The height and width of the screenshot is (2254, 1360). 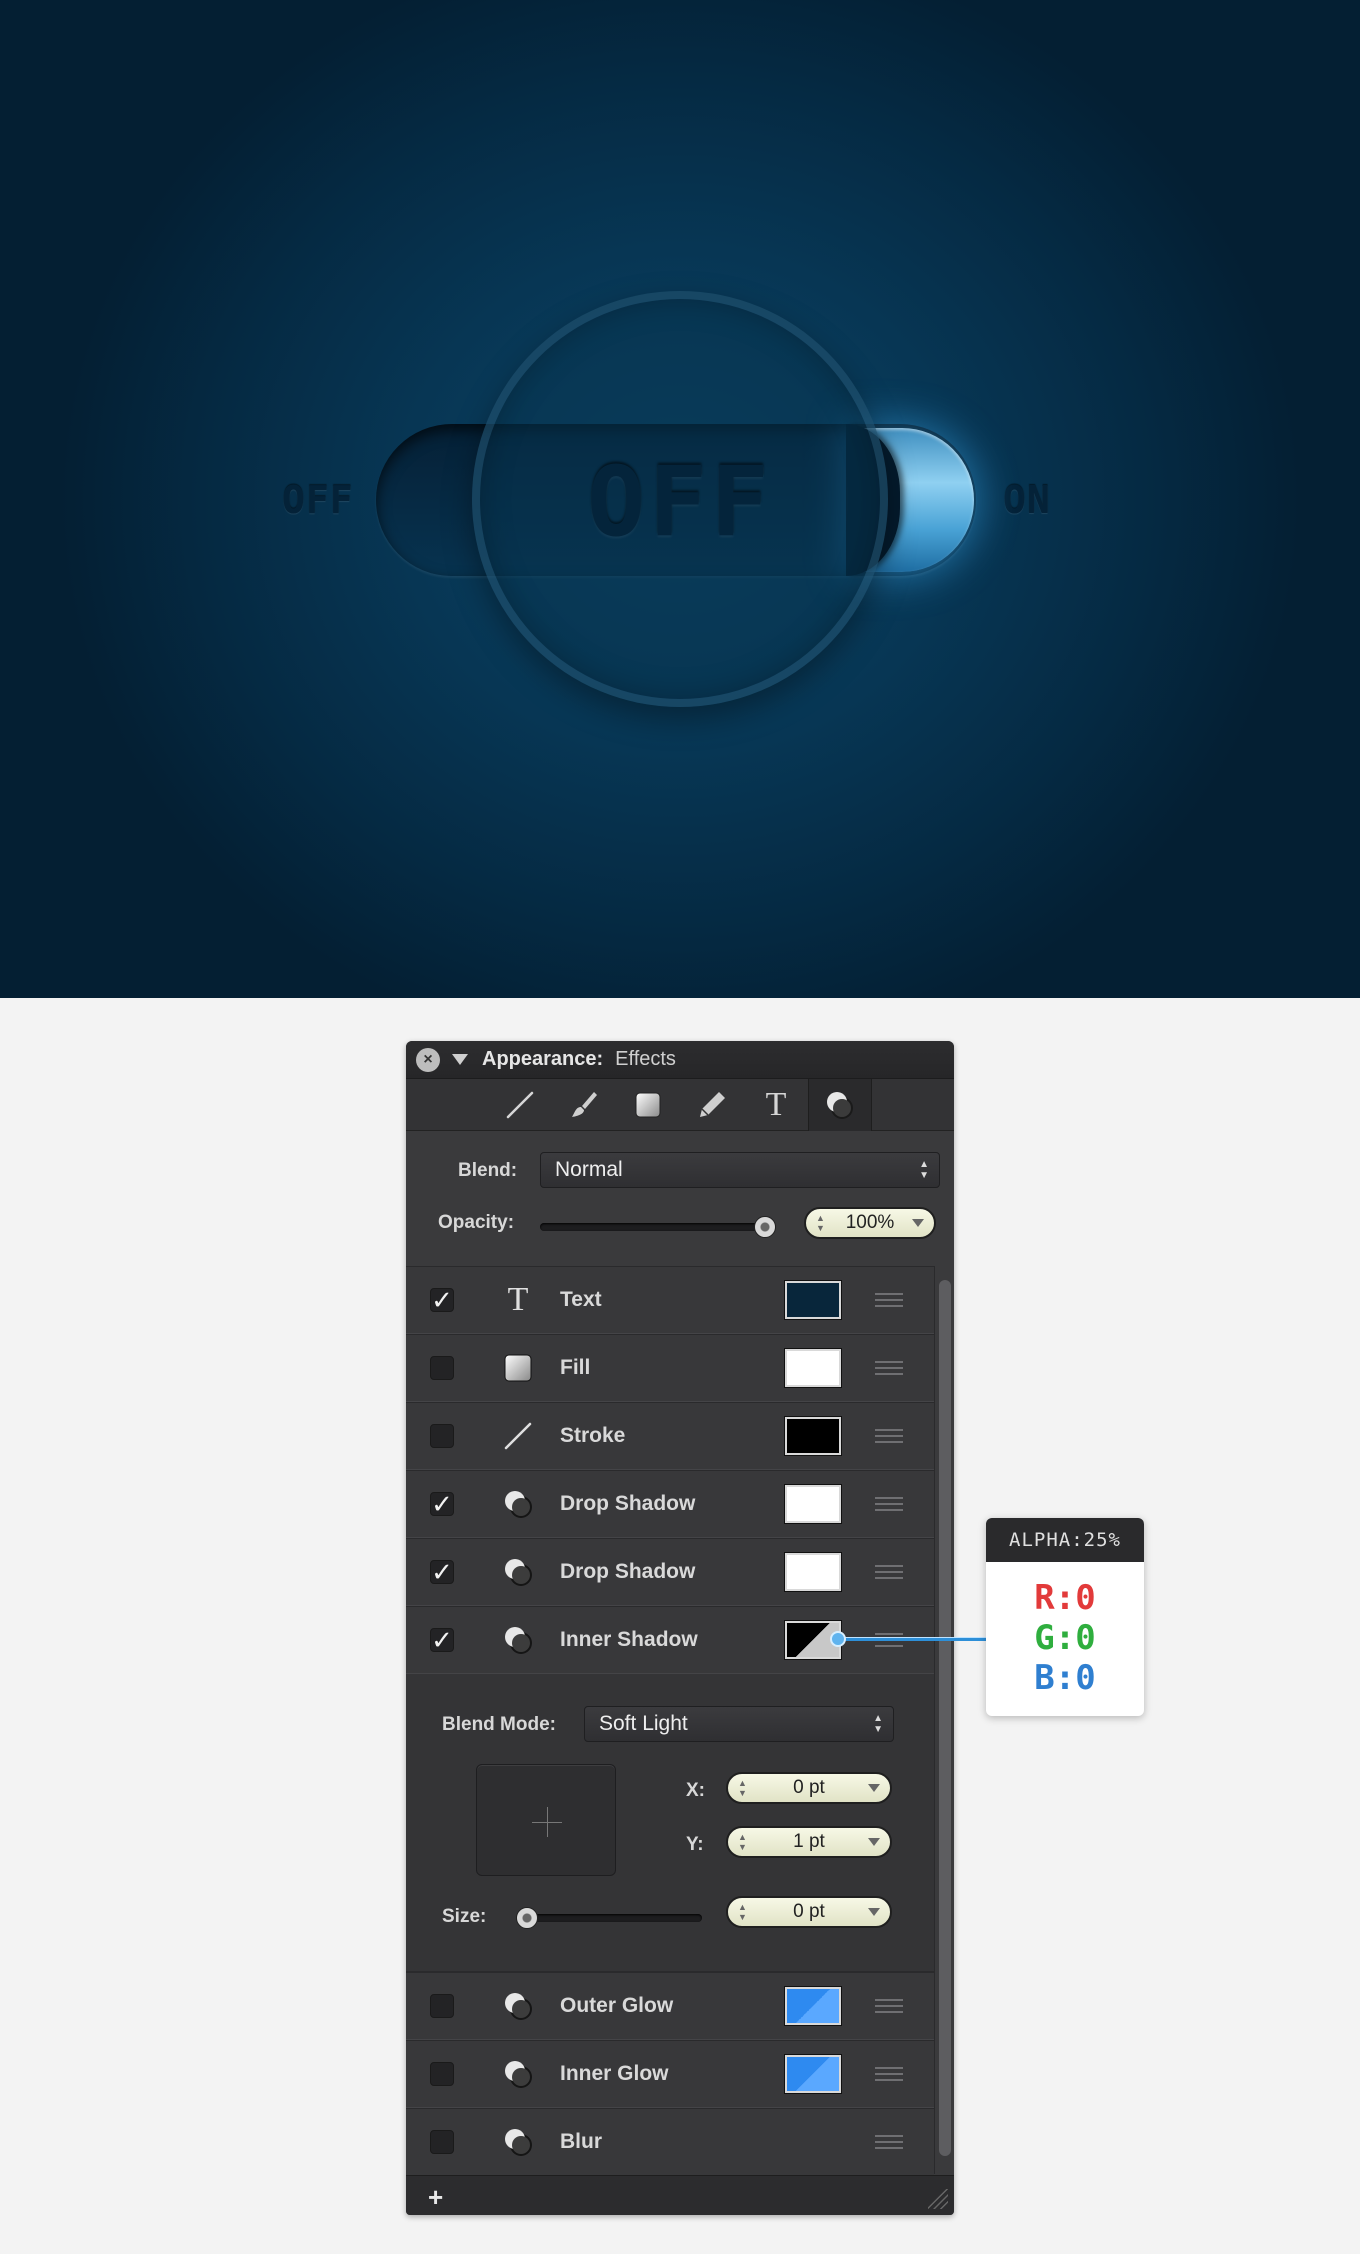 I want to click on effect-label: Inner Glow, so click(x=614, y=2073).